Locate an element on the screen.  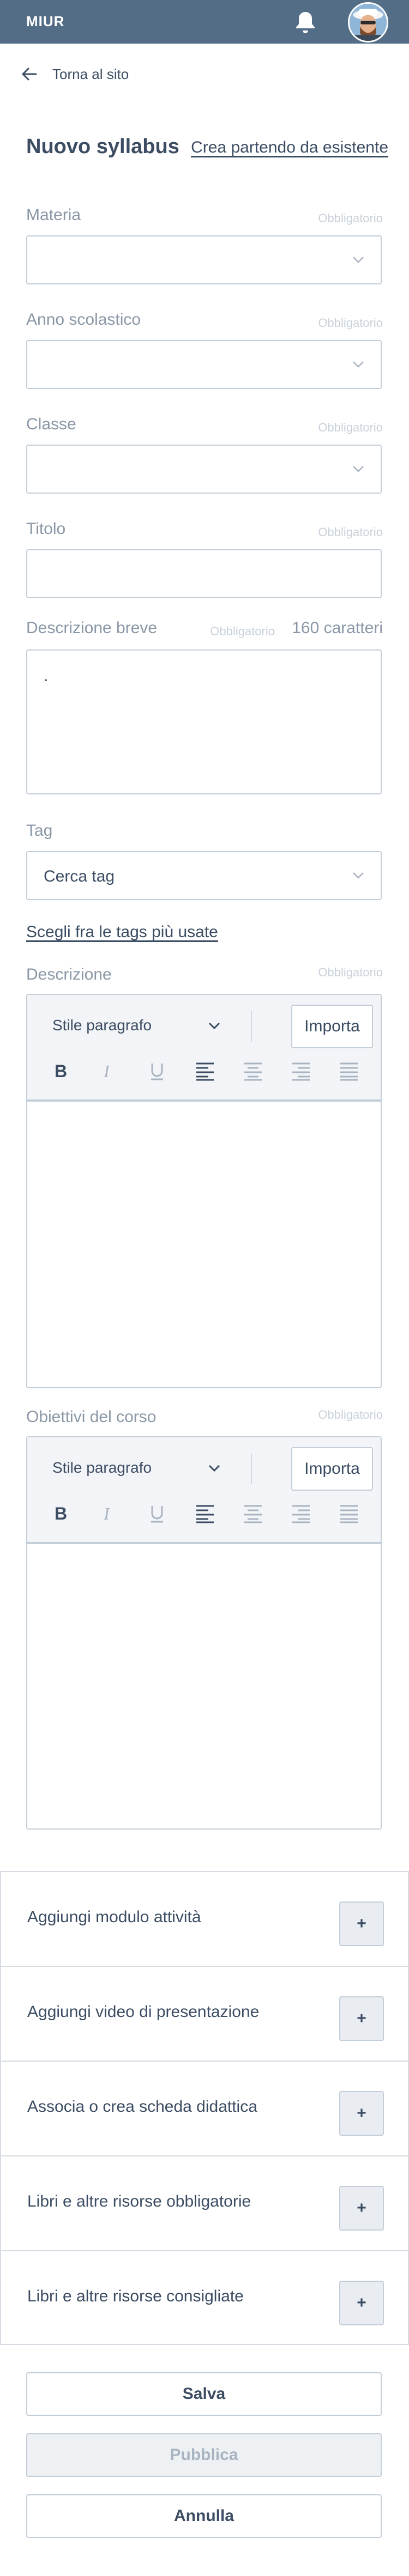
popular-tags-link: Scegli fra le tags più usate is located at coordinates (122, 932).